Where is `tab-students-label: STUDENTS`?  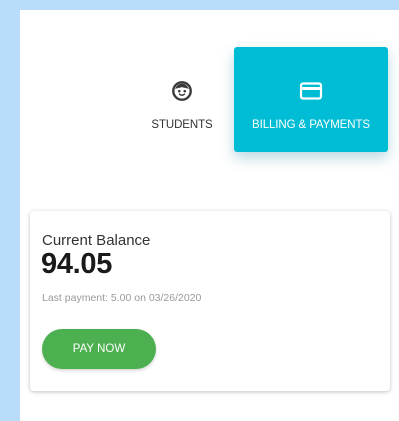
tab-students-label: STUDENTS is located at coordinates (182, 125).